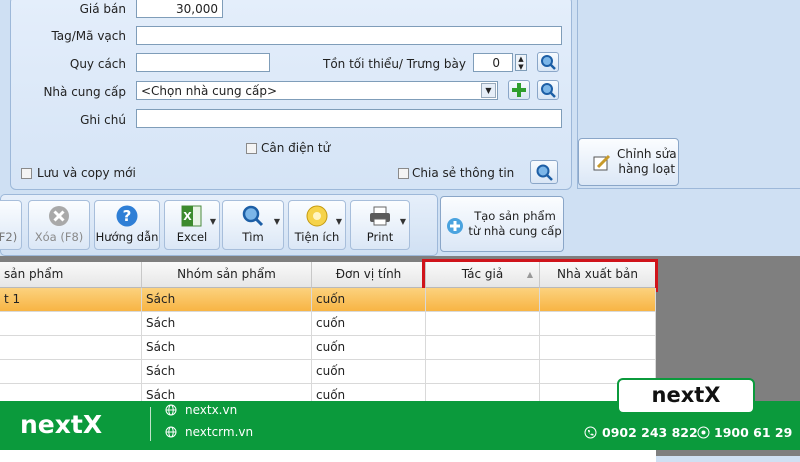  I want to click on delete-label: Xóa (F8), so click(59, 237).